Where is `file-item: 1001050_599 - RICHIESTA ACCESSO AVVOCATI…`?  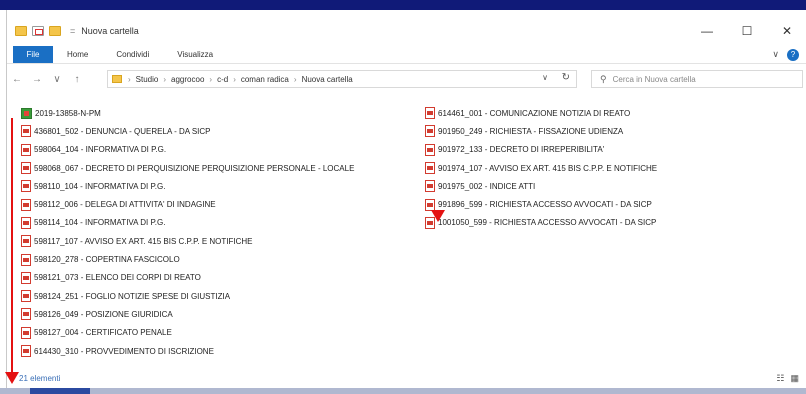 file-item: 1001050_599 - RICHIESTA ACCESSO AVVOCATI… is located at coordinates (541, 223).